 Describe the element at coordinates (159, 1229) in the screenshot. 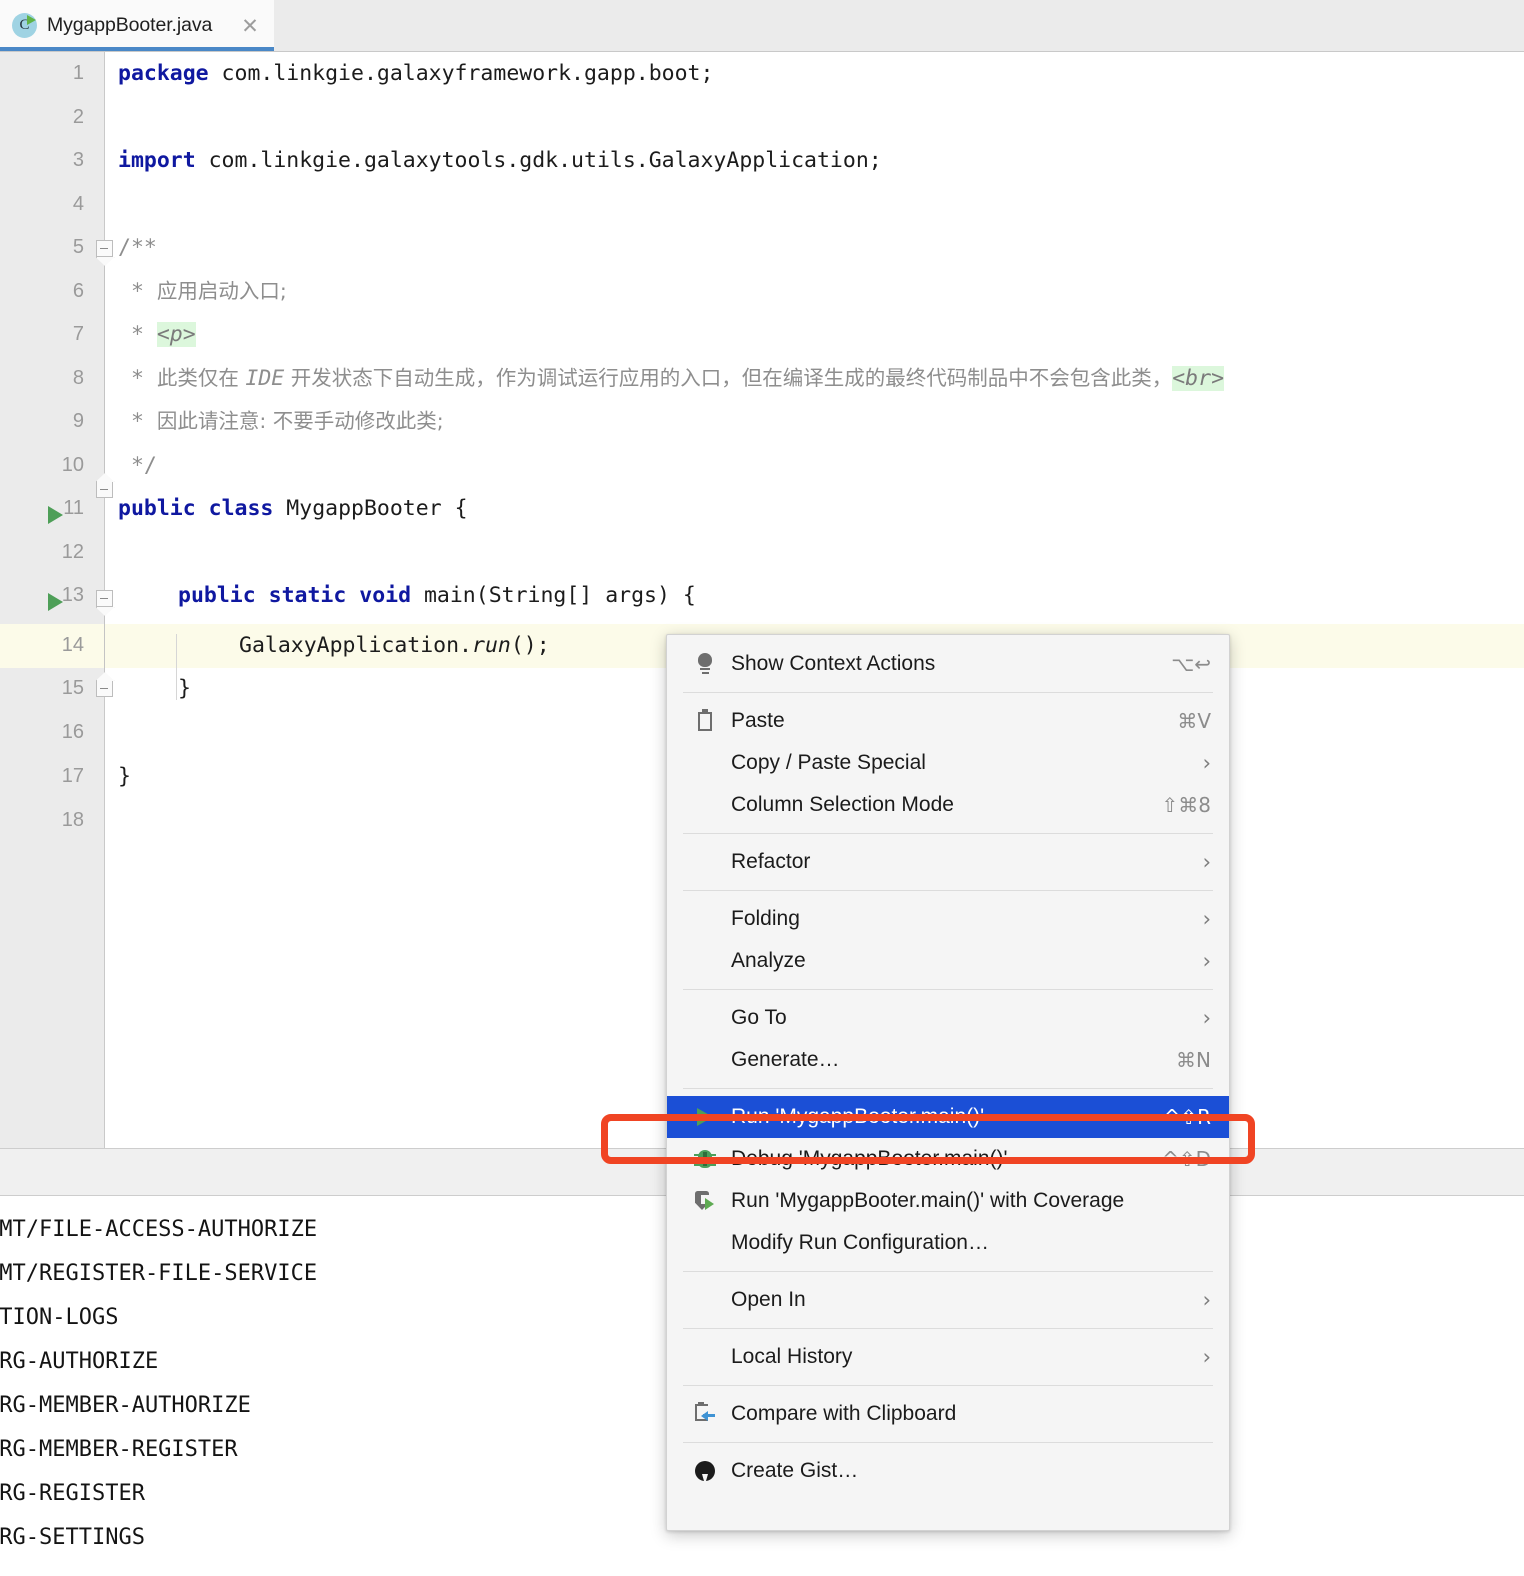

I see `console-line: GMT/FILE-ACCESS-AUTHORIZE` at that location.